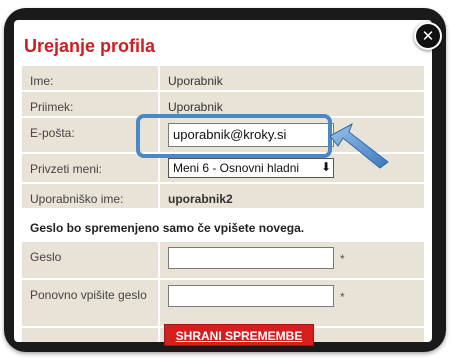  I want to click on row-name: Ime: Uporabnik, so click(223, 78).